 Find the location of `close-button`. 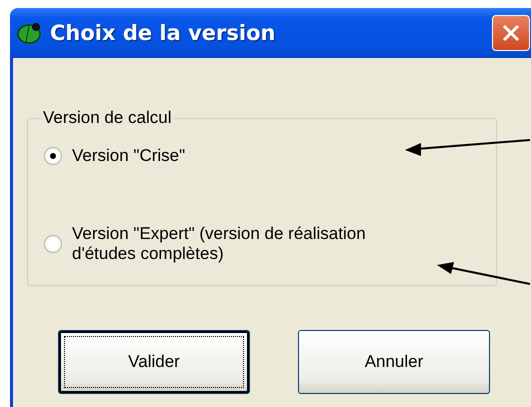

close-button is located at coordinates (511, 33).